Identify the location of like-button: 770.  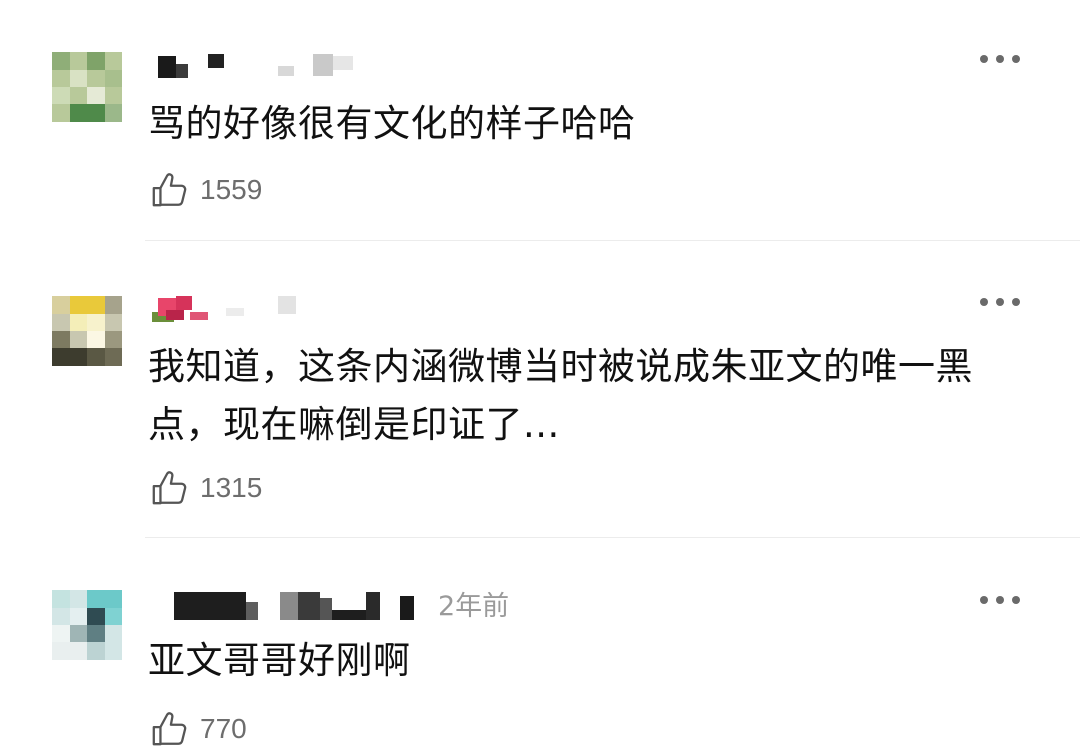
(198, 729).